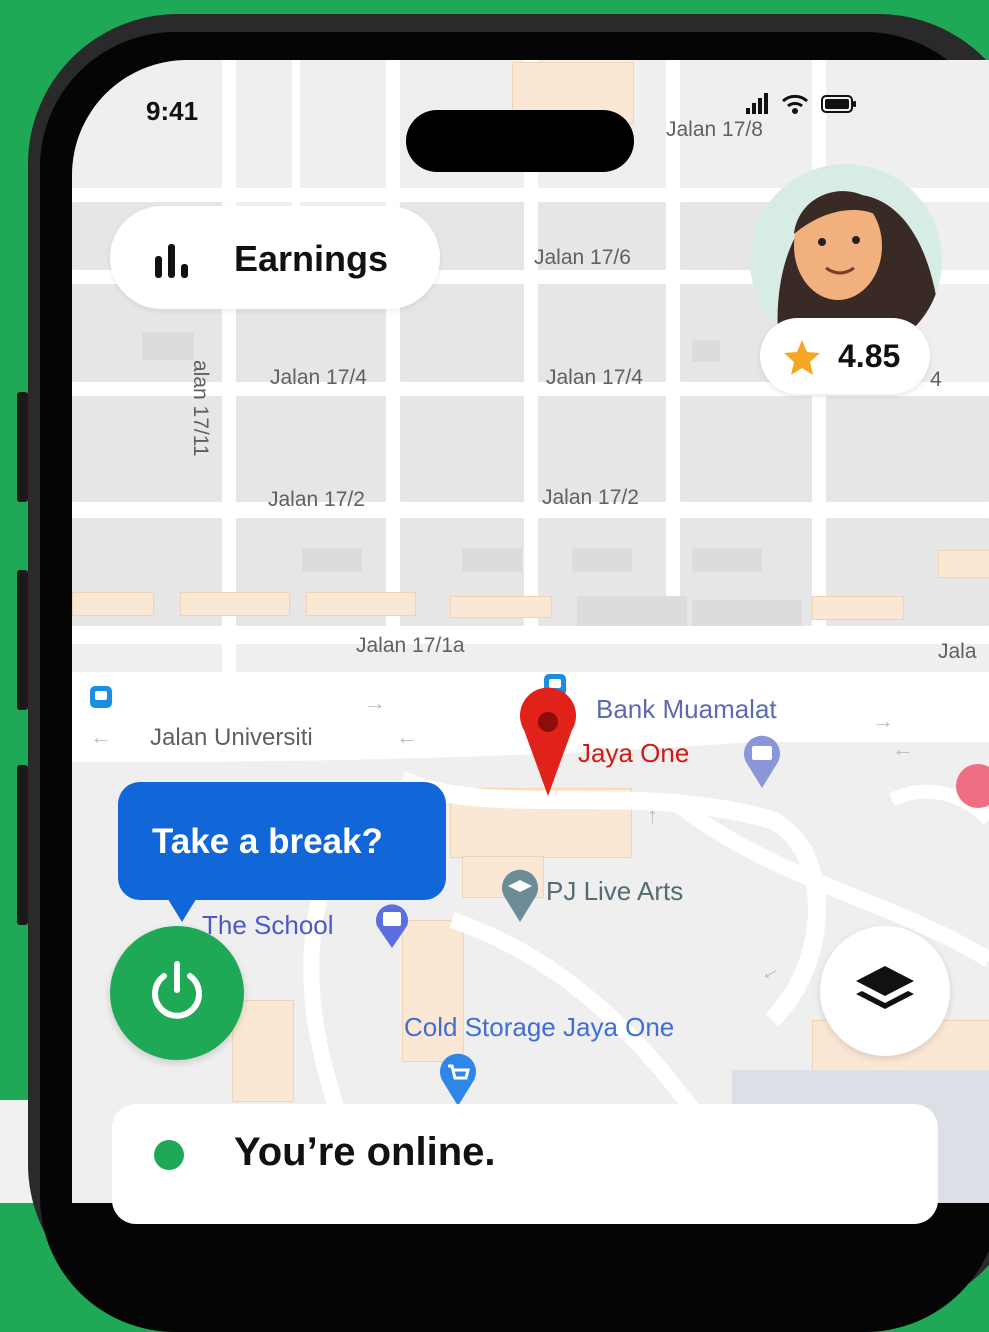 Image resolution: width=989 pixels, height=1332 pixels. Describe the element at coordinates (795, 104) in the screenshot. I see `wifi-icon` at that location.